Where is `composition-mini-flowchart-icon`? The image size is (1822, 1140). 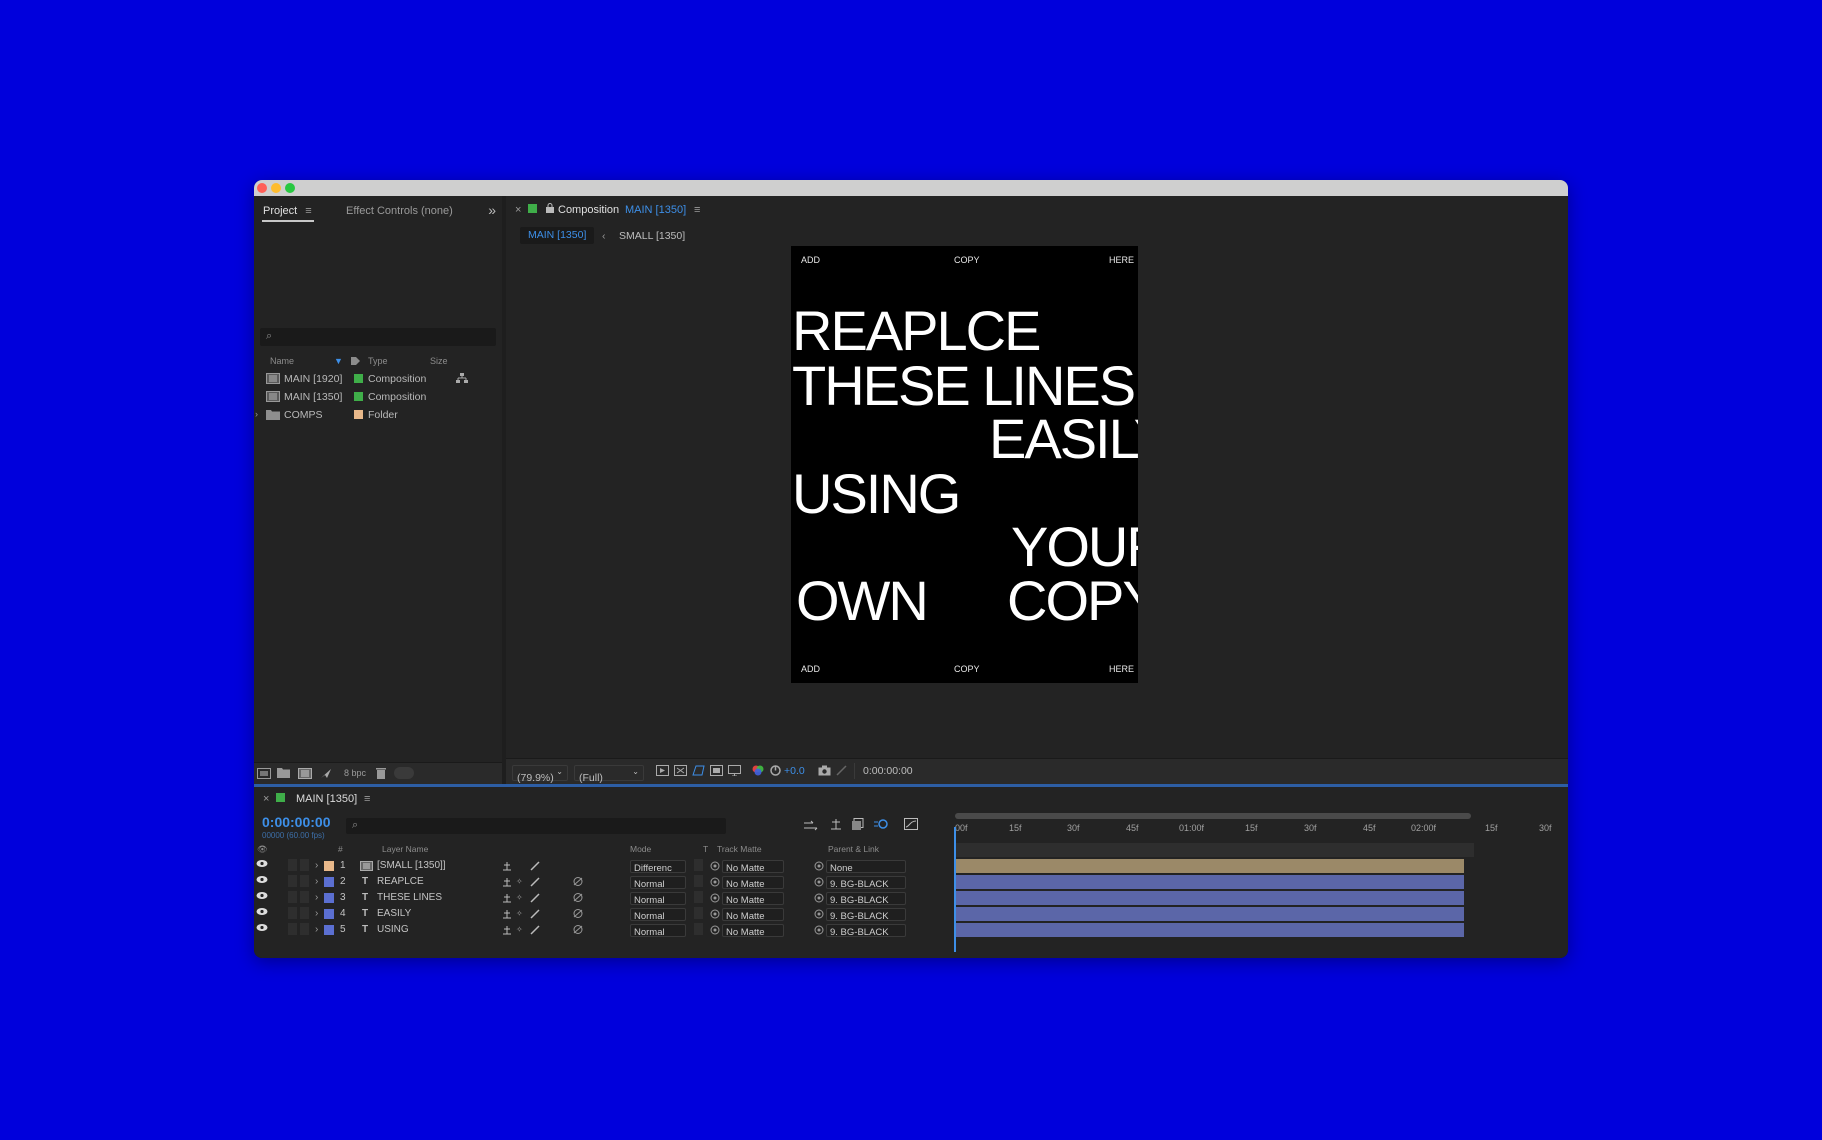
composition-mini-flowchart-icon is located at coordinates (811, 827).